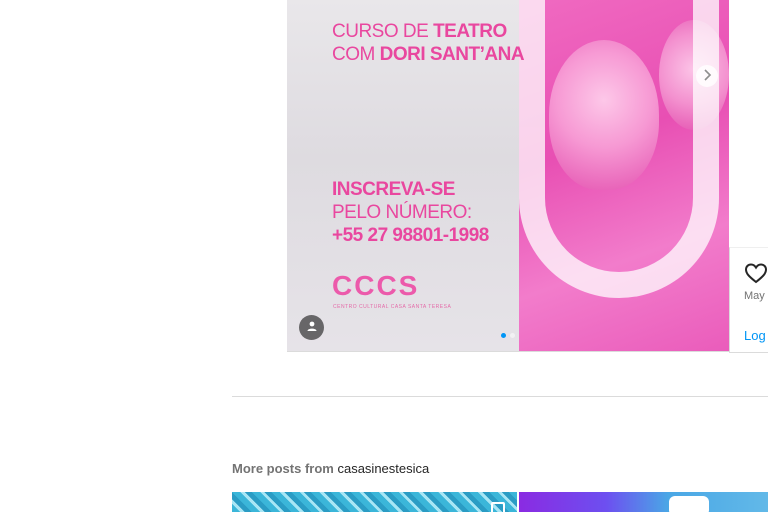 This screenshot has height=512, width=768. I want to click on course-line2-pre: COM, so click(356, 54).